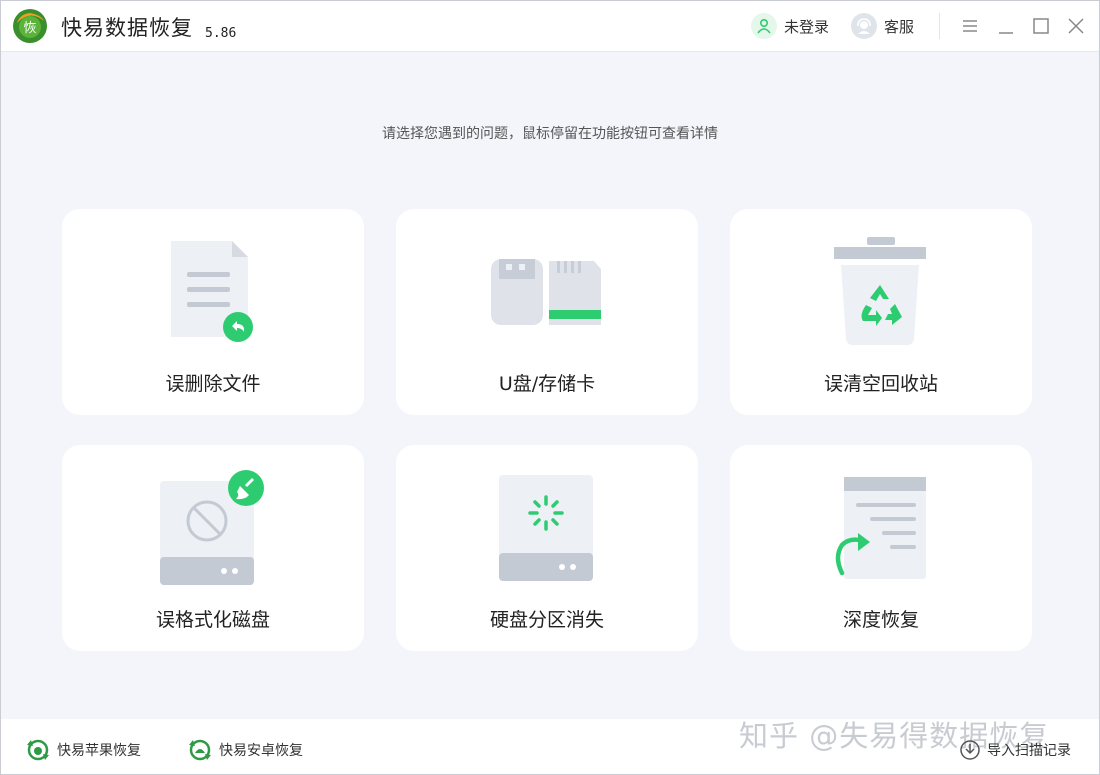 The width and height of the screenshot is (1100, 775). Describe the element at coordinates (881, 520) in the screenshot. I see `deep-recovery-icon` at that location.